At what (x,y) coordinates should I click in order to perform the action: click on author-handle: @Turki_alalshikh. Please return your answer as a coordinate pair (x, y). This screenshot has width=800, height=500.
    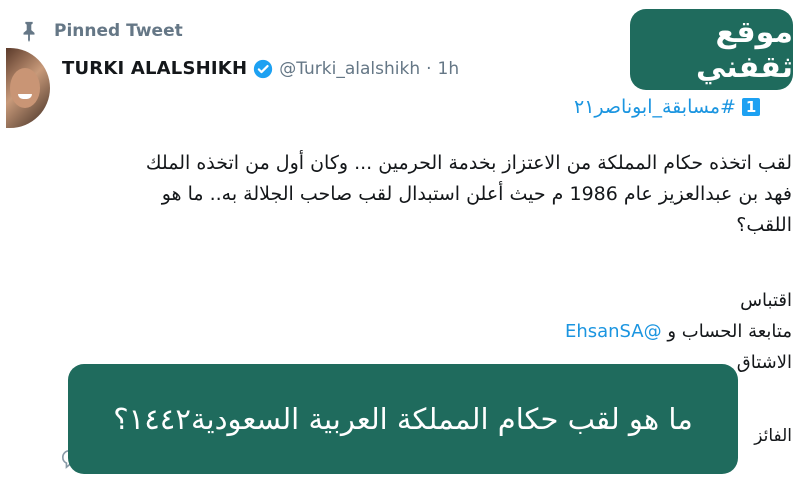
    Looking at the image, I should click on (349, 69).